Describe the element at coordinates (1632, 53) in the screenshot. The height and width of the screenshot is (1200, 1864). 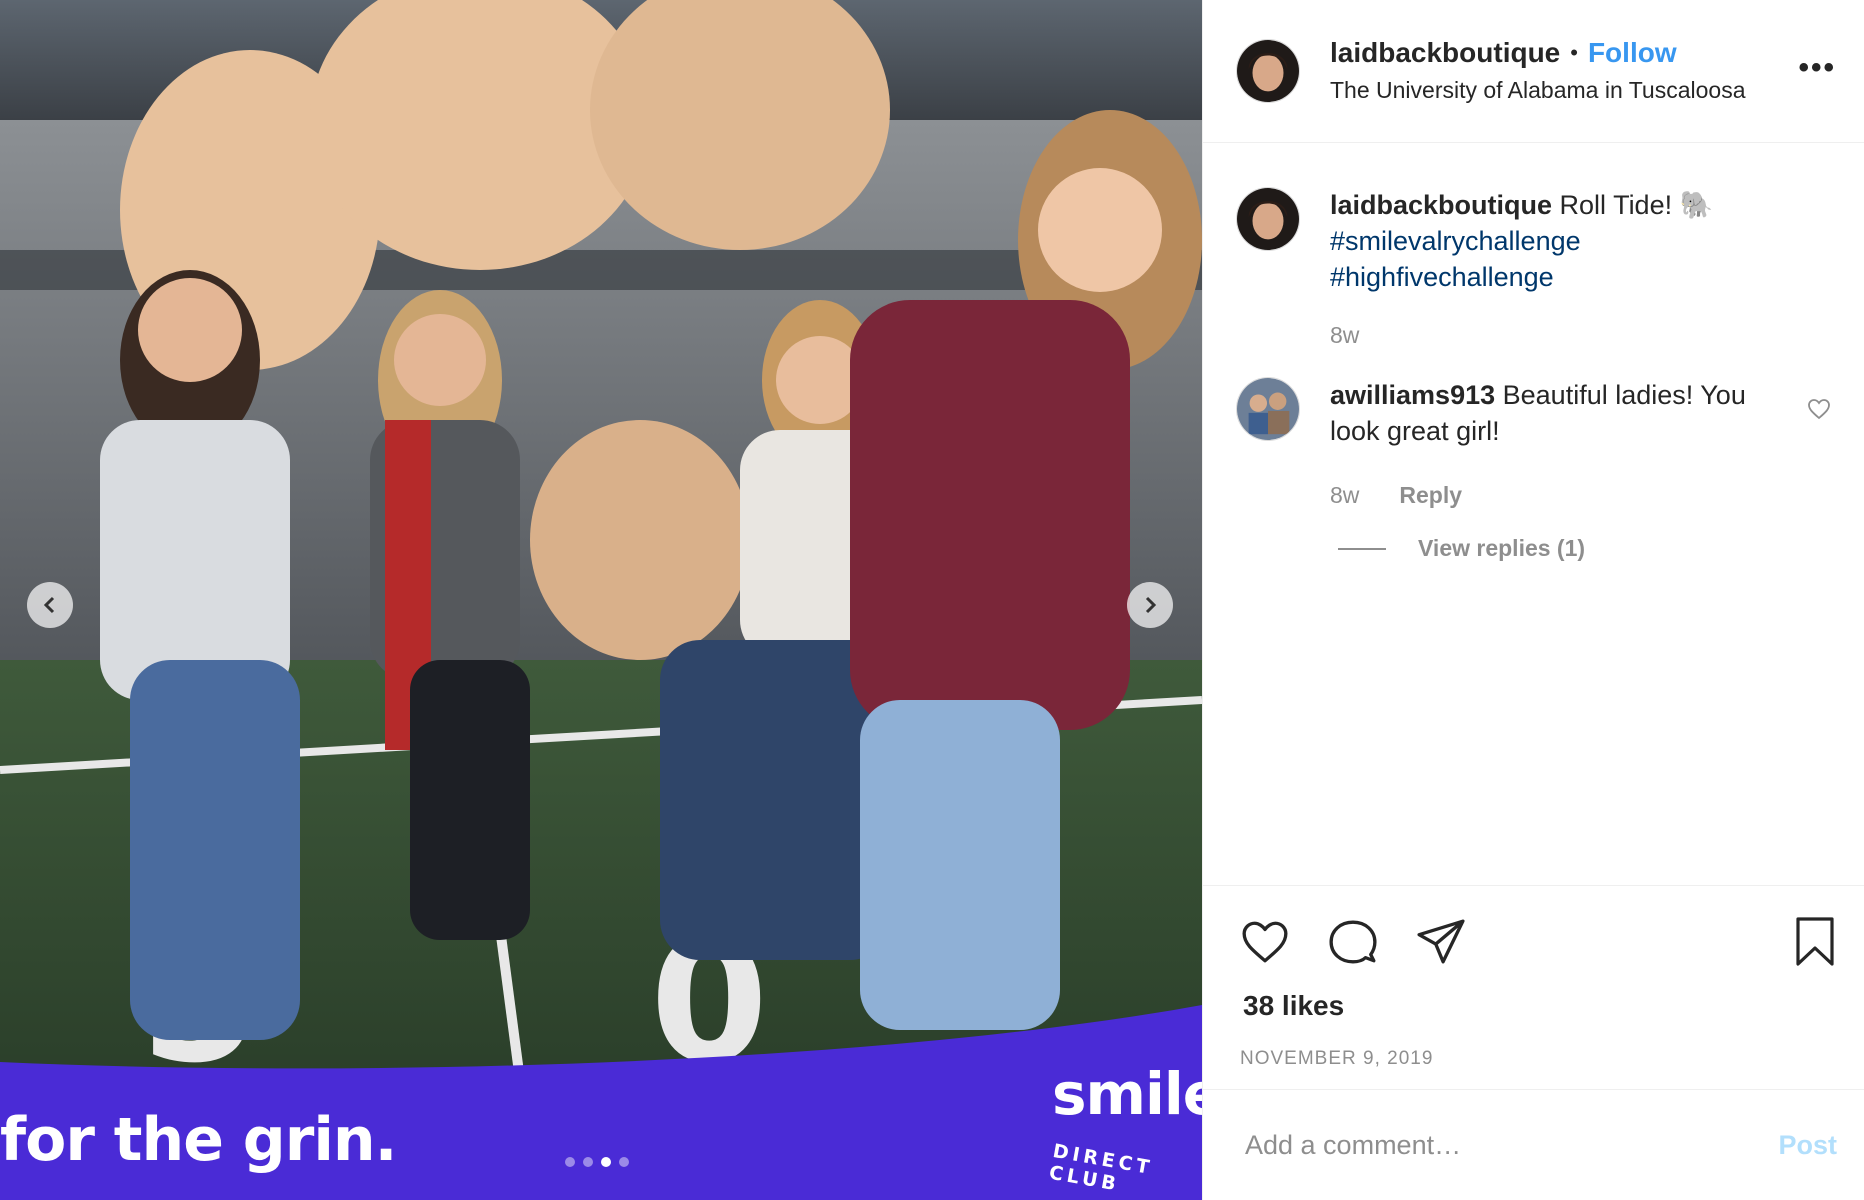
I see `follow-button: Follow` at that location.